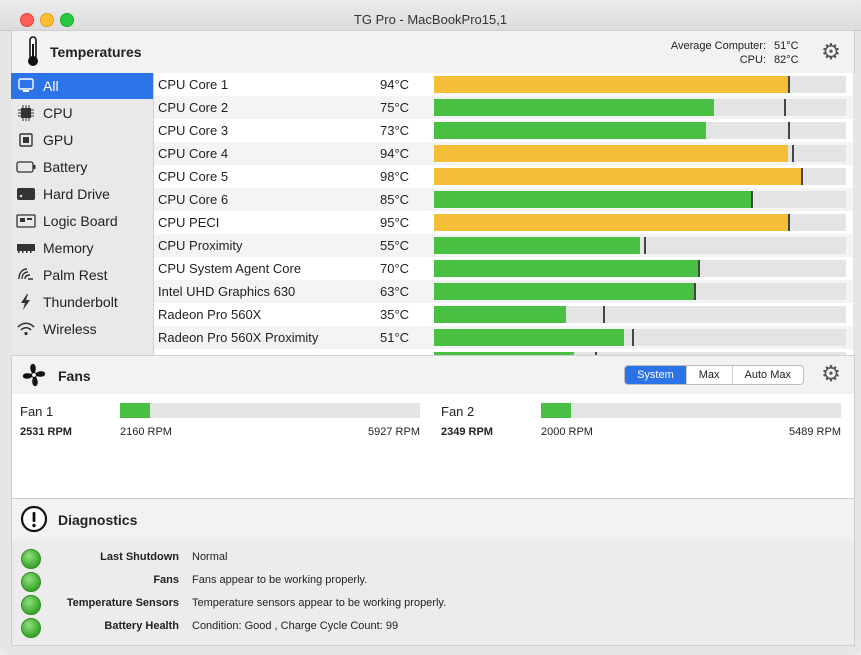 Image resolution: width=861 pixels, height=655 pixels. I want to click on sidebar-item-label: All, so click(51, 86).